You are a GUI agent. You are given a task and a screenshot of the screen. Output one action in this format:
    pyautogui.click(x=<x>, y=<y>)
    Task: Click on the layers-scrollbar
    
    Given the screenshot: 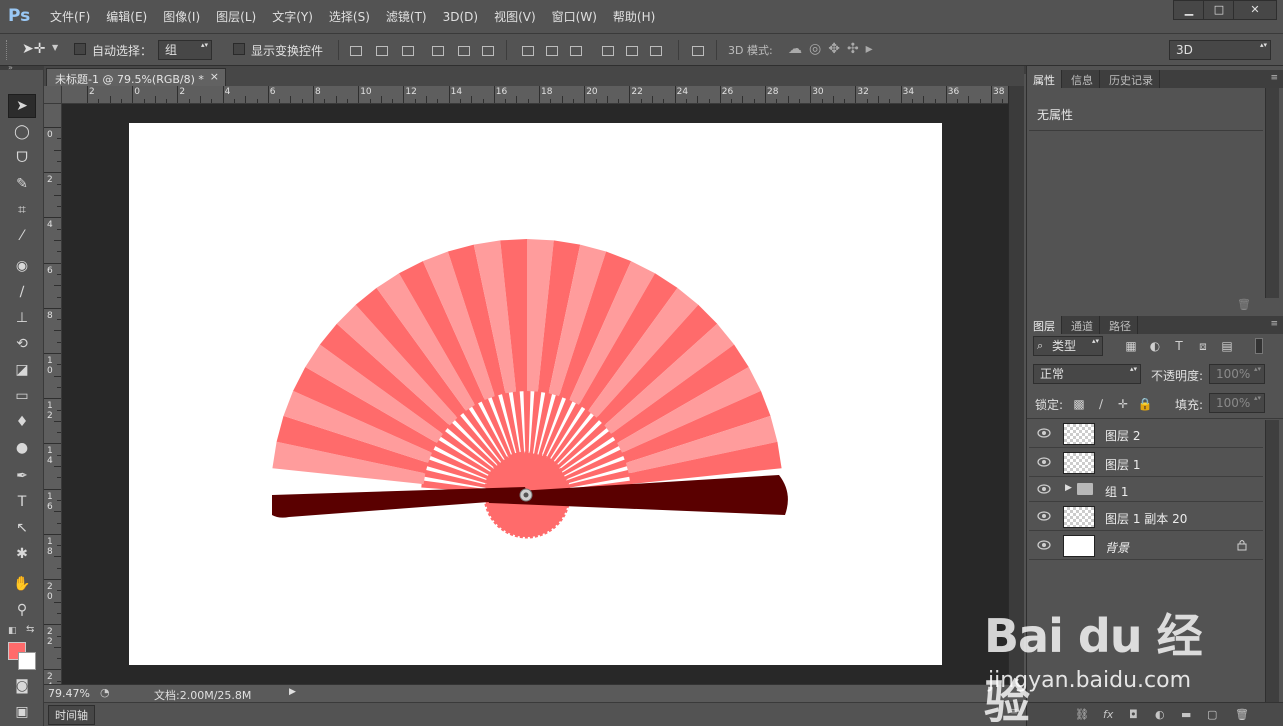 What is the action you would take?
    pyautogui.click(x=1272, y=561)
    